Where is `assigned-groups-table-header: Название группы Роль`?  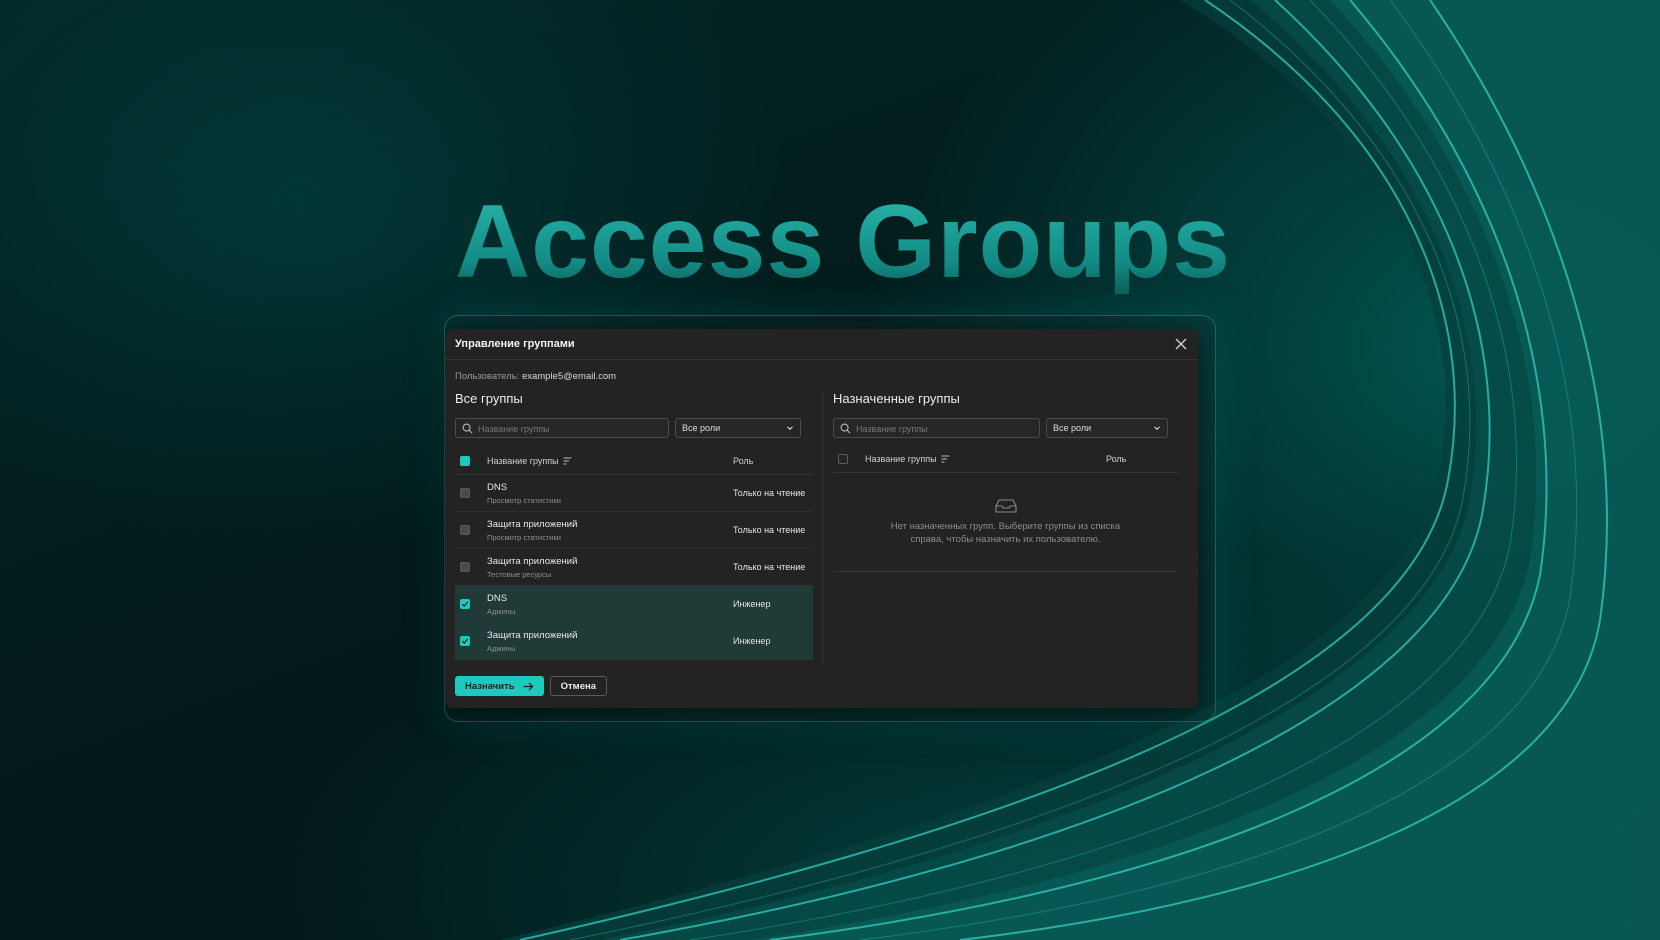 assigned-groups-table-header: Название группы Роль is located at coordinates (1005, 459).